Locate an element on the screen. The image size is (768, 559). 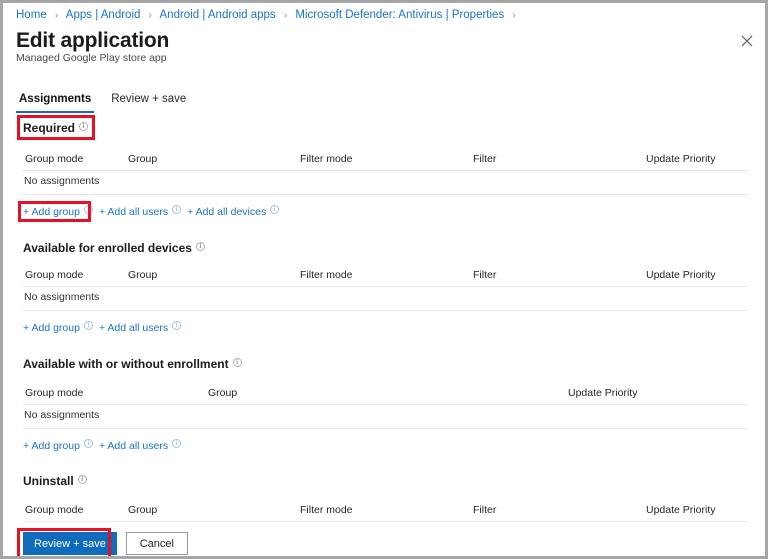
section-title-available-enrolled: Available for enrolled devices is located at coordinates (114, 248).